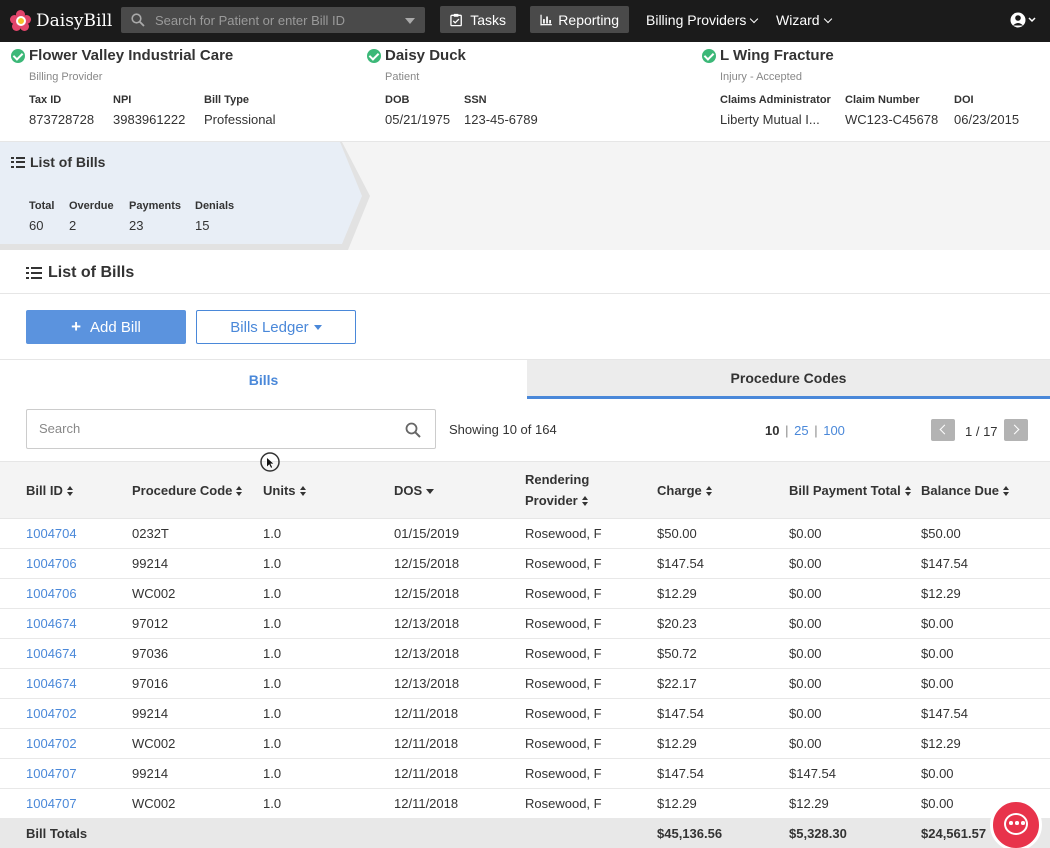  I want to click on doi-label: DOI, so click(964, 100).